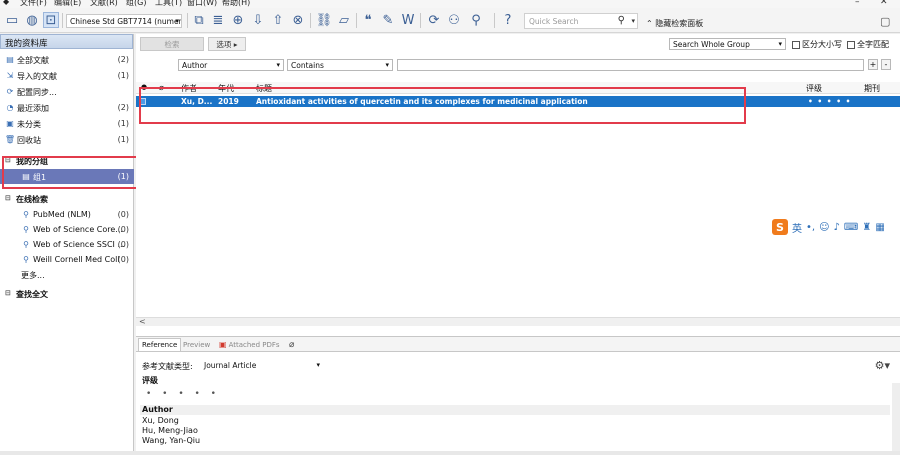  Describe the element at coordinates (51, 20) in the screenshot. I see `integrated-mode-icon: ⊡` at that location.